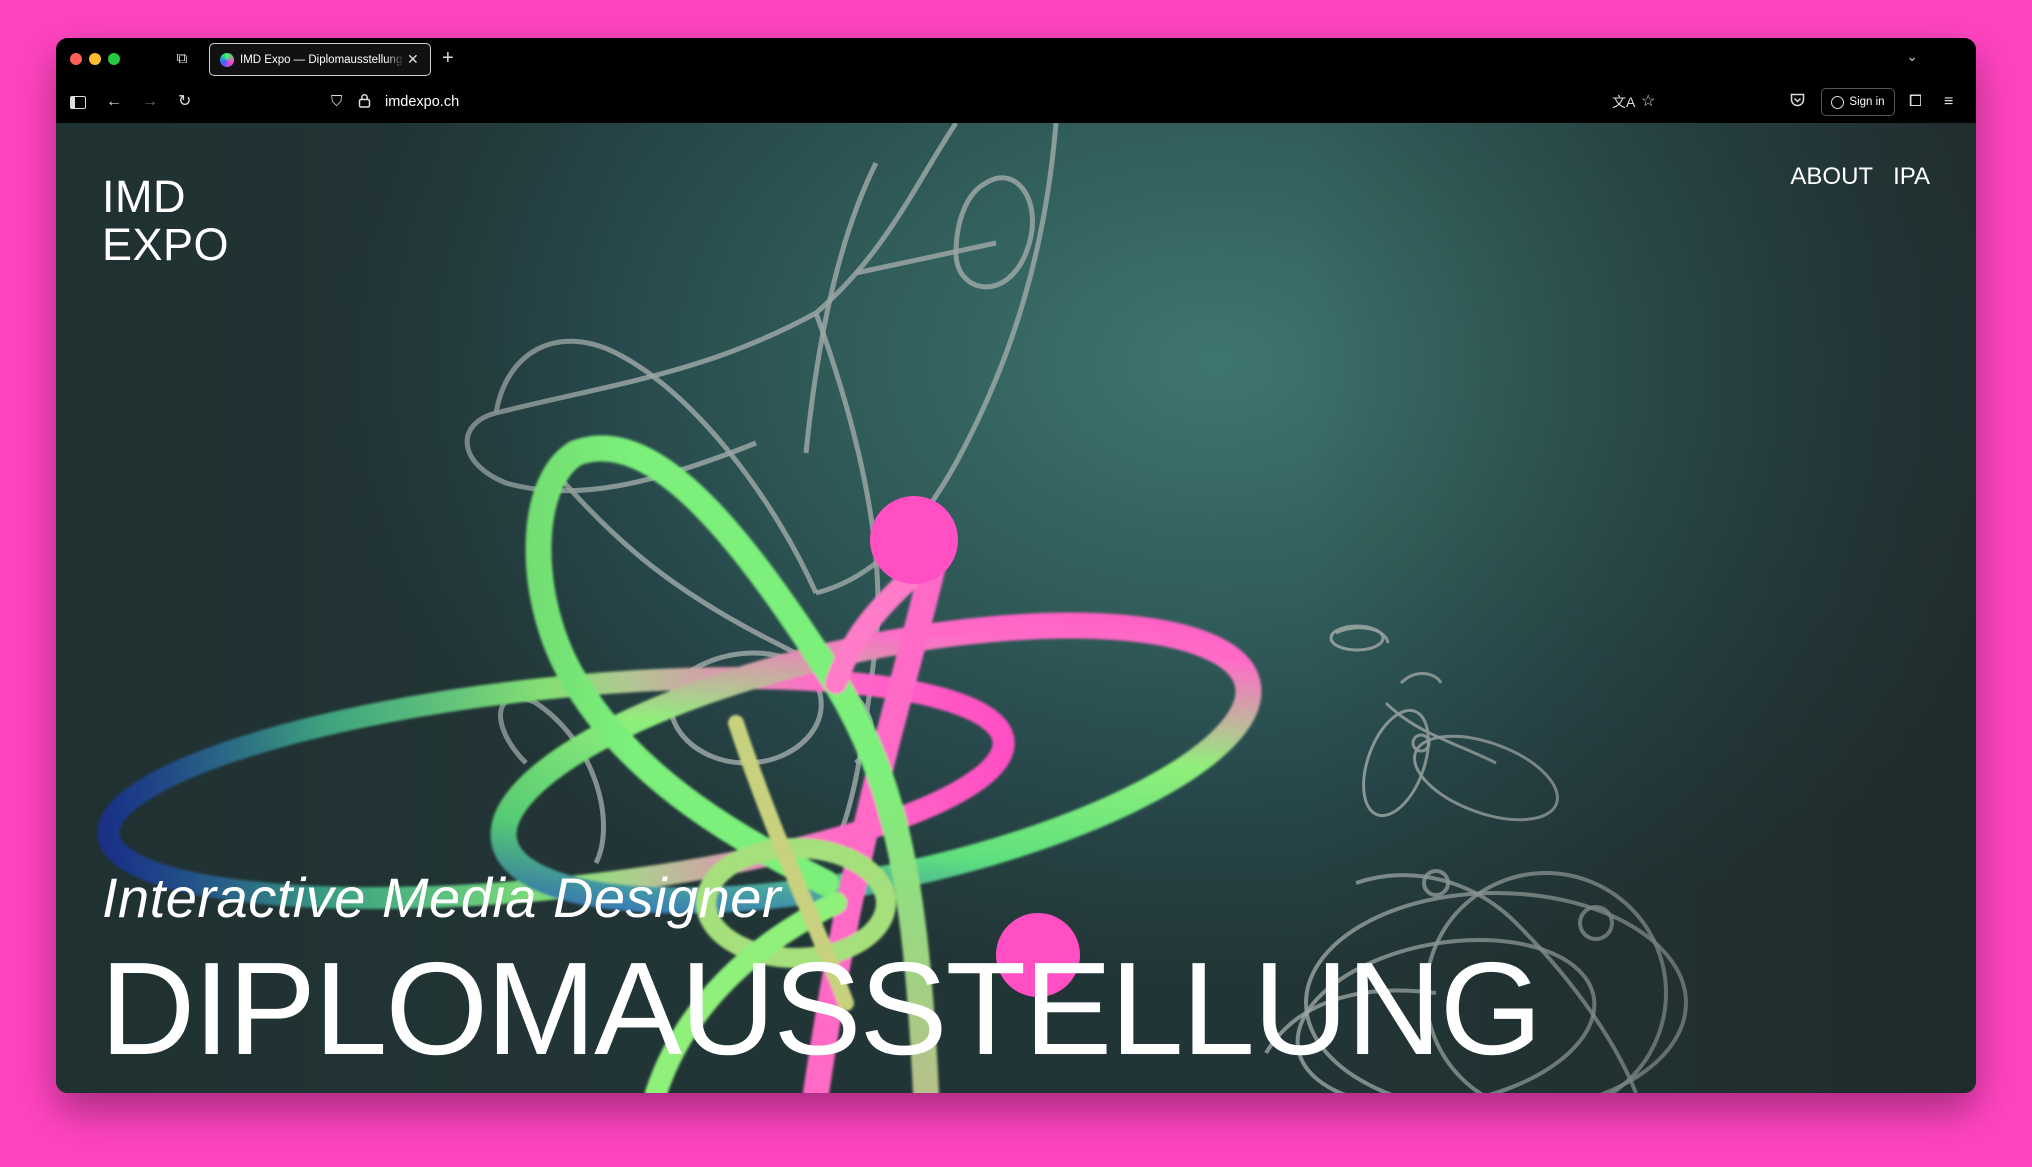 The height and width of the screenshot is (1167, 2032). What do you see at coordinates (422, 102) in the screenshot?
I see `url-field: imdexpo.ch` at bounding box center [422, 102].